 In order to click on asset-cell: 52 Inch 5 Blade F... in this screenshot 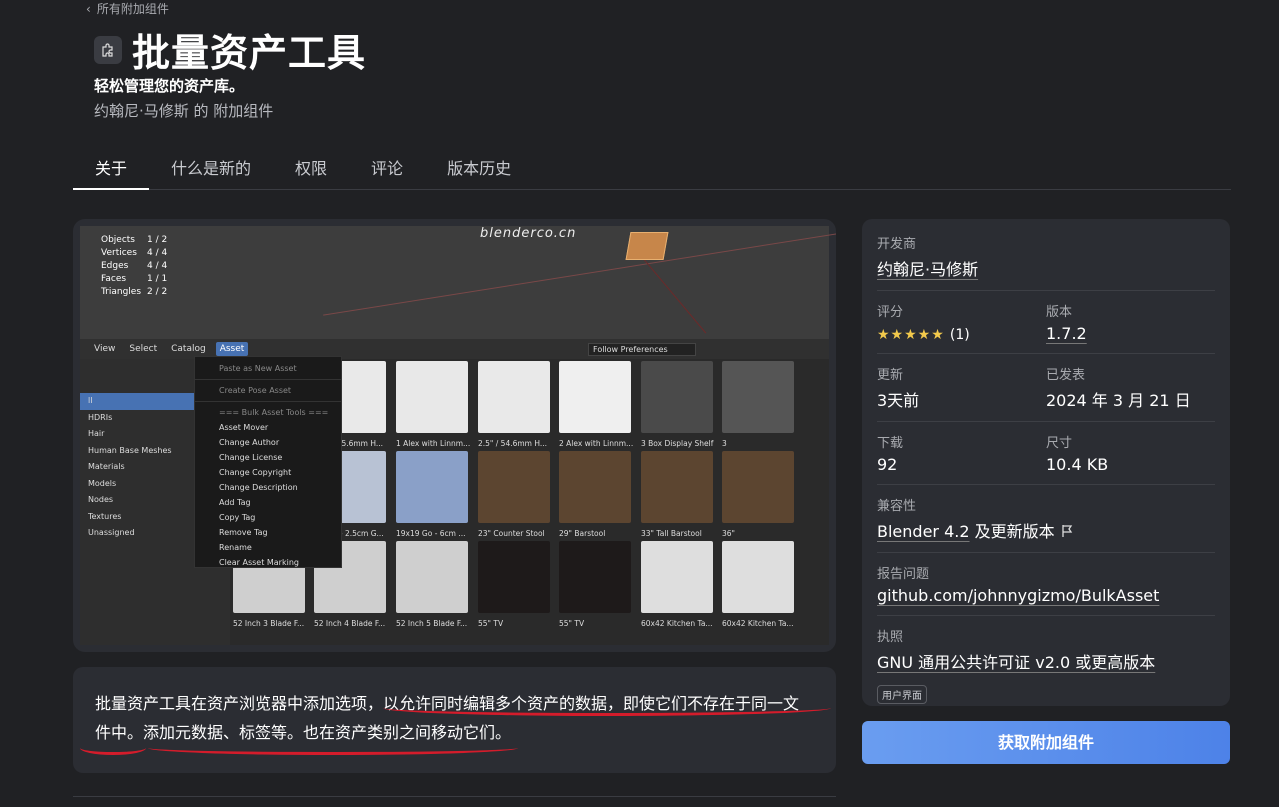, I will do `click(434, 584)`.